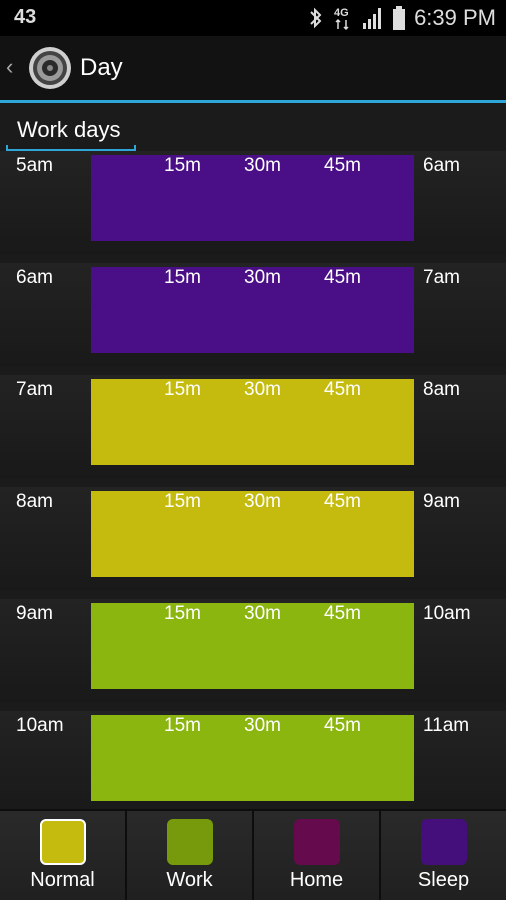 The width and height of the screenshot is (506, 900). I want to click on mode-button-sleep: Sleep, so click(443, 854).